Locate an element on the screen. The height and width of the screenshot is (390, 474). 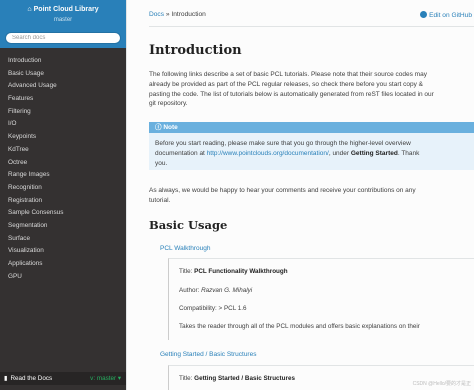
watermark: CSDN @Hello/要的才是正 is located at coordinates (441, 384).